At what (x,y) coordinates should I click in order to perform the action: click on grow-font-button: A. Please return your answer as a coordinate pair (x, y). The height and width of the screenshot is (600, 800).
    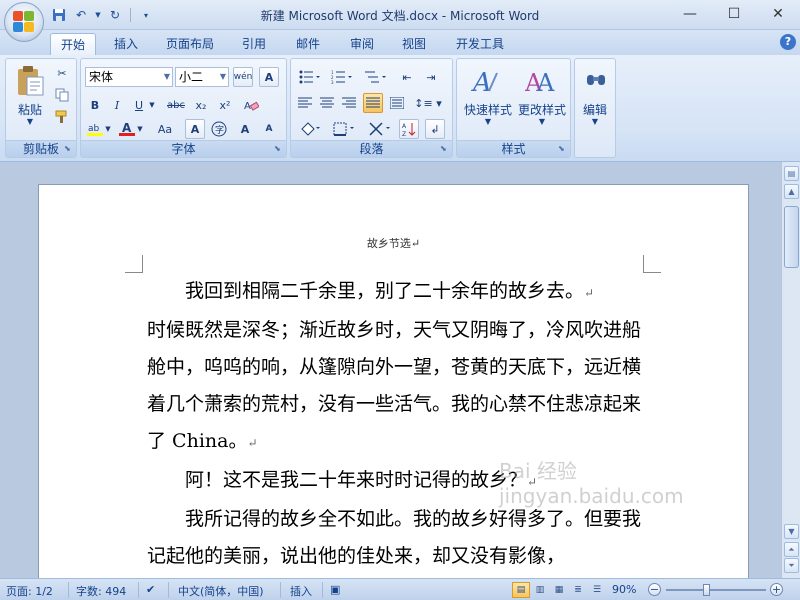
    Looking at the image, I should click on (245, 129).